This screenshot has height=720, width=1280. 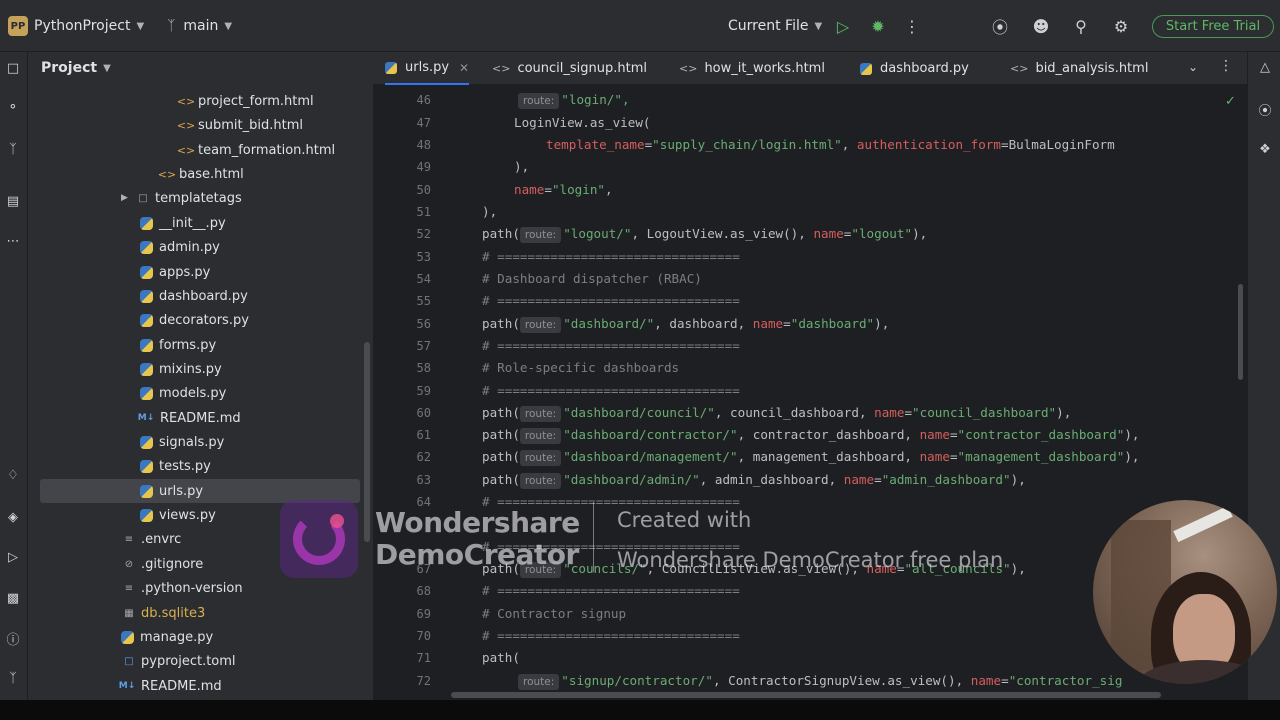 I want to click on settings-gear-icon: ⚙, so click(x=1121, y=26).